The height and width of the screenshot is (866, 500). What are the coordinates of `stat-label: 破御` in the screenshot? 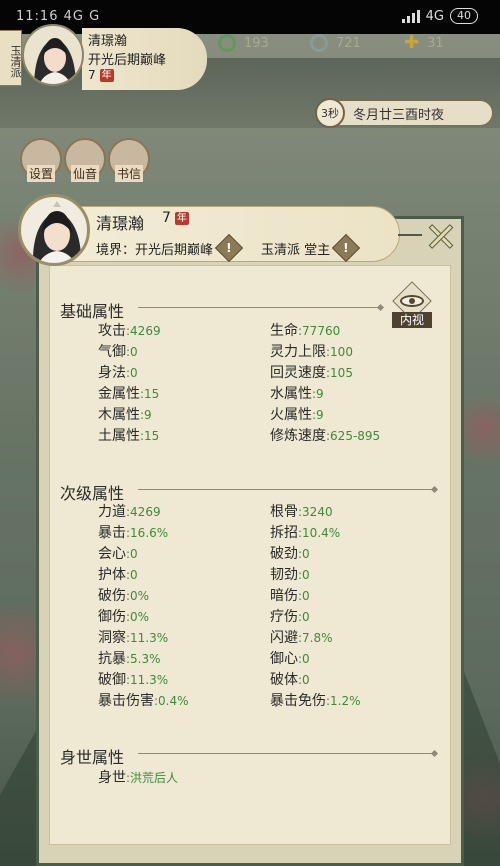 It's located at (112, 680).